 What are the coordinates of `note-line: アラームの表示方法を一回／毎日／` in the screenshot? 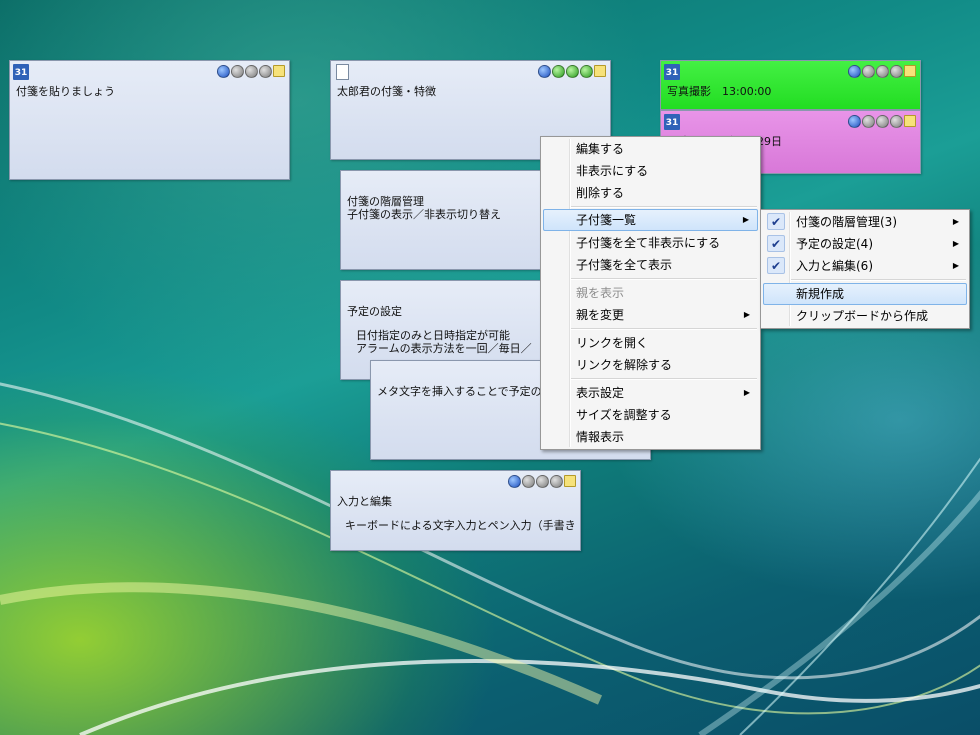 It's located at (444, 348).